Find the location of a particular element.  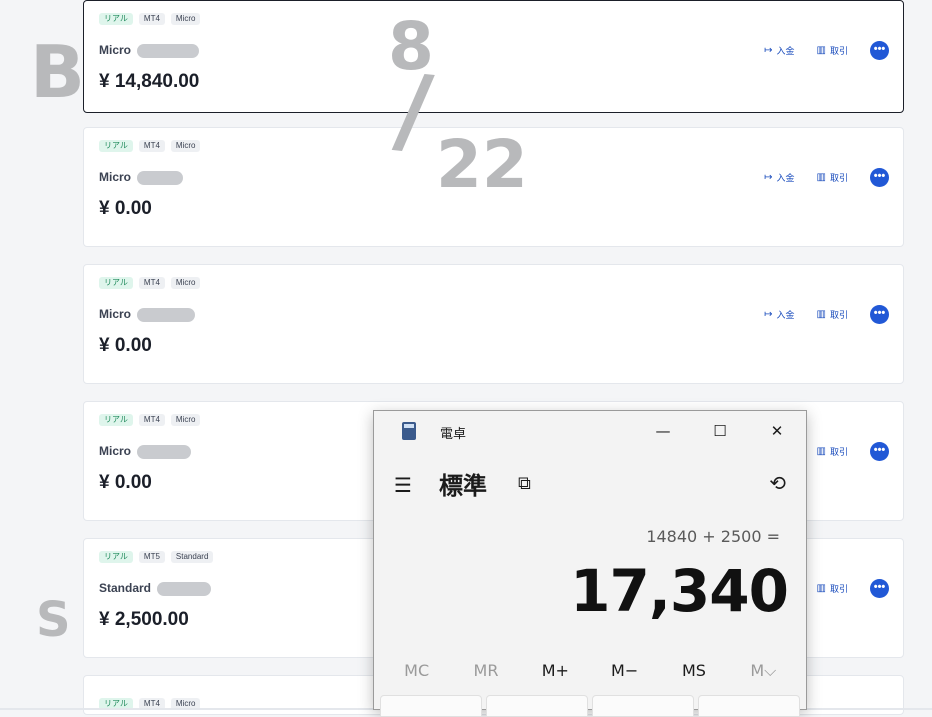

account-card-2: リアル MT4 Micro Micro ¥ 0.00 ↦ 入金 ▥ 取引 ••• is located at coordinates (493, 187).